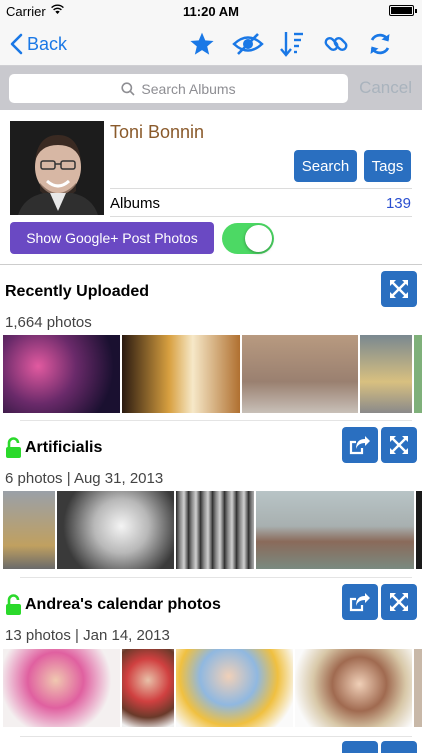 The image size is (422, 753). I want to click on section-subtitle: 6 photos | Aug 31, 2013, so click(84, 478).